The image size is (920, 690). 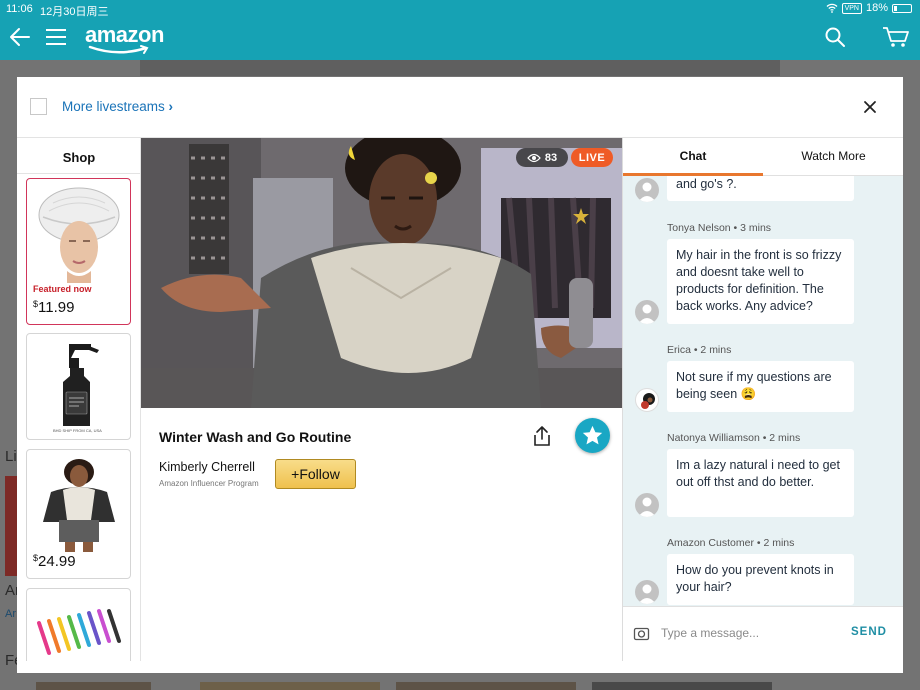 I want to click on chat-sender: Natonya Williamson • 2 mins, so click(x=734, y=438).